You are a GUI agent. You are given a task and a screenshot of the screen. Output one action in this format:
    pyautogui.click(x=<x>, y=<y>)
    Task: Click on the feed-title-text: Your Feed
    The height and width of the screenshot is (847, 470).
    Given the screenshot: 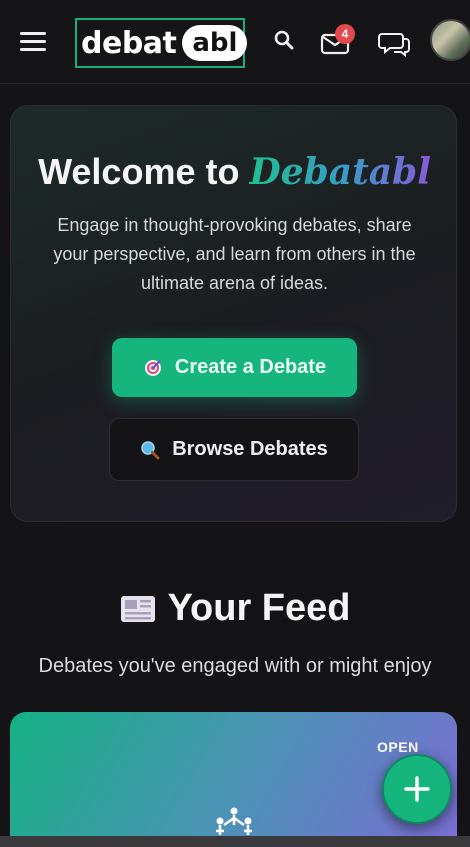 What is the action you would take?
    pyautogui.click(x=259, y=608)
    